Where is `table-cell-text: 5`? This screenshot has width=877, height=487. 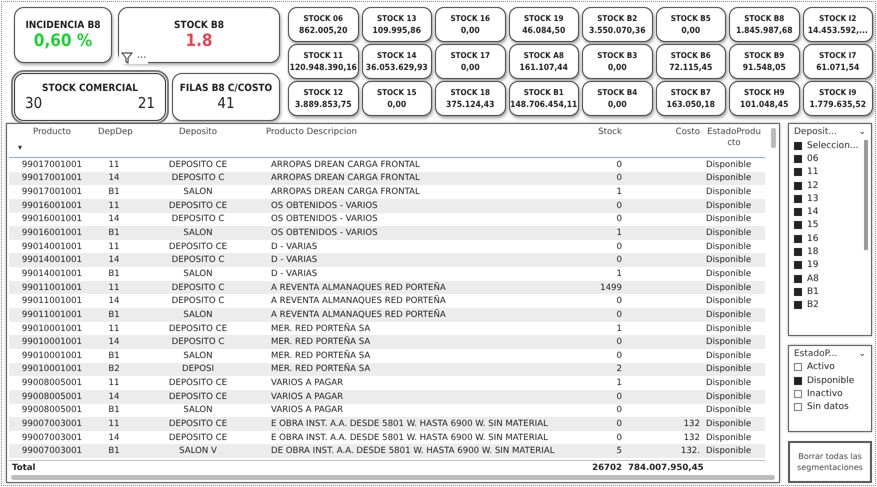 table-cell-text: 5 is located at coordinates (619, 451).